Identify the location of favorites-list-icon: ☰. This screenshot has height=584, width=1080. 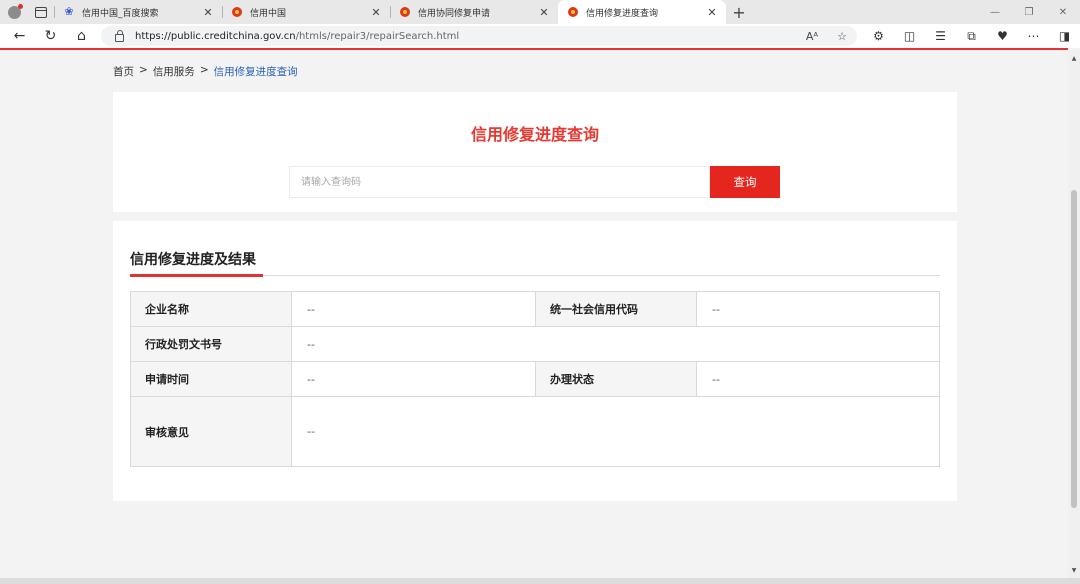
(940, 36).